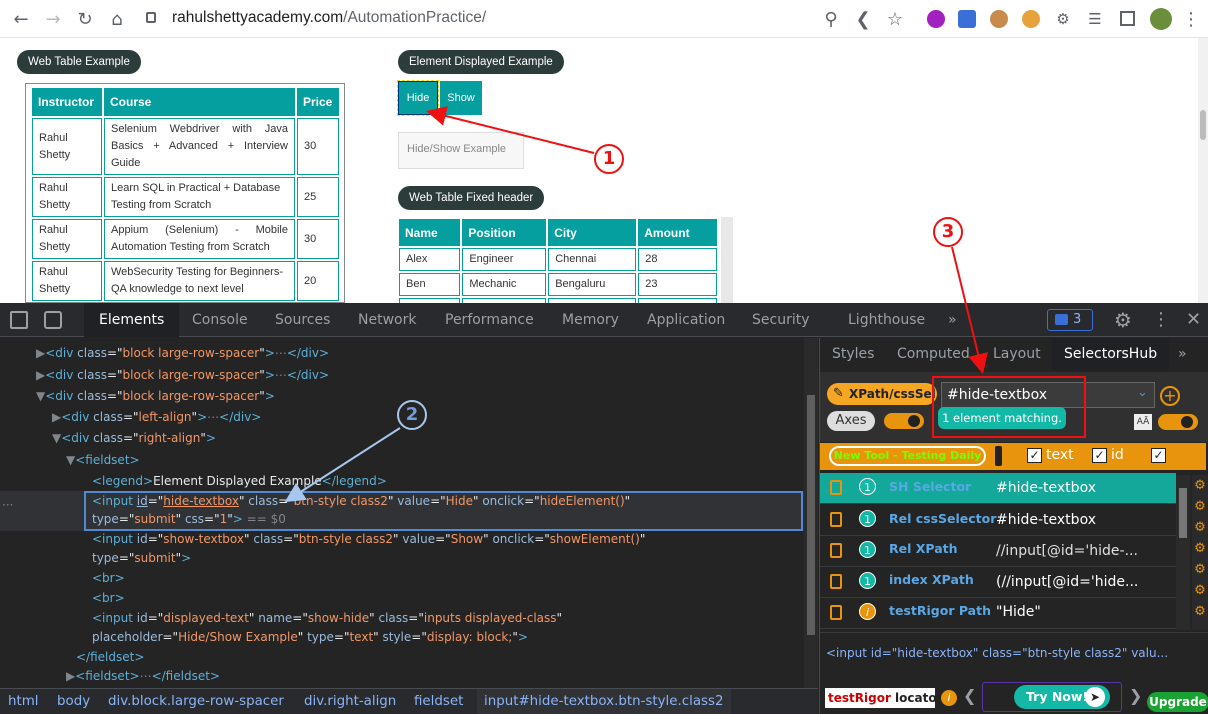  Describe the element at coordinates (609, 159) in the screenshot. I see `annotation-marker-1: 1` at that location.